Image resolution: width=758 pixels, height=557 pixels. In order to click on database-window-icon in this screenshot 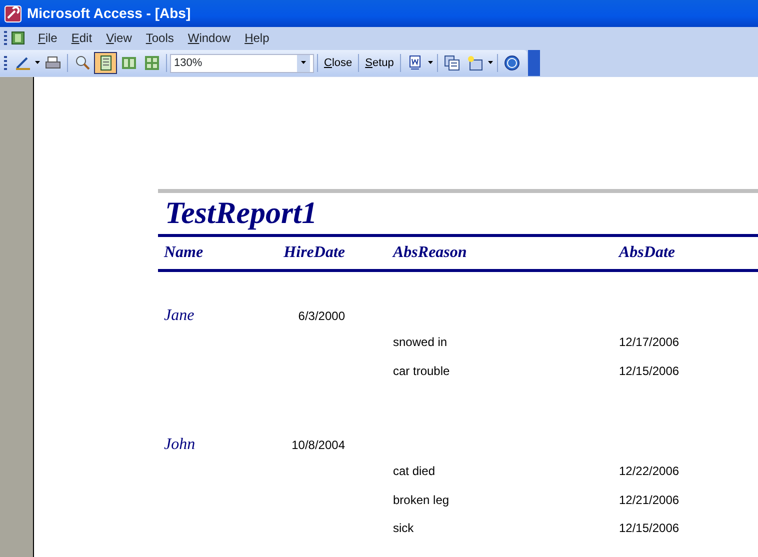, I will do `click(452, 63)`.